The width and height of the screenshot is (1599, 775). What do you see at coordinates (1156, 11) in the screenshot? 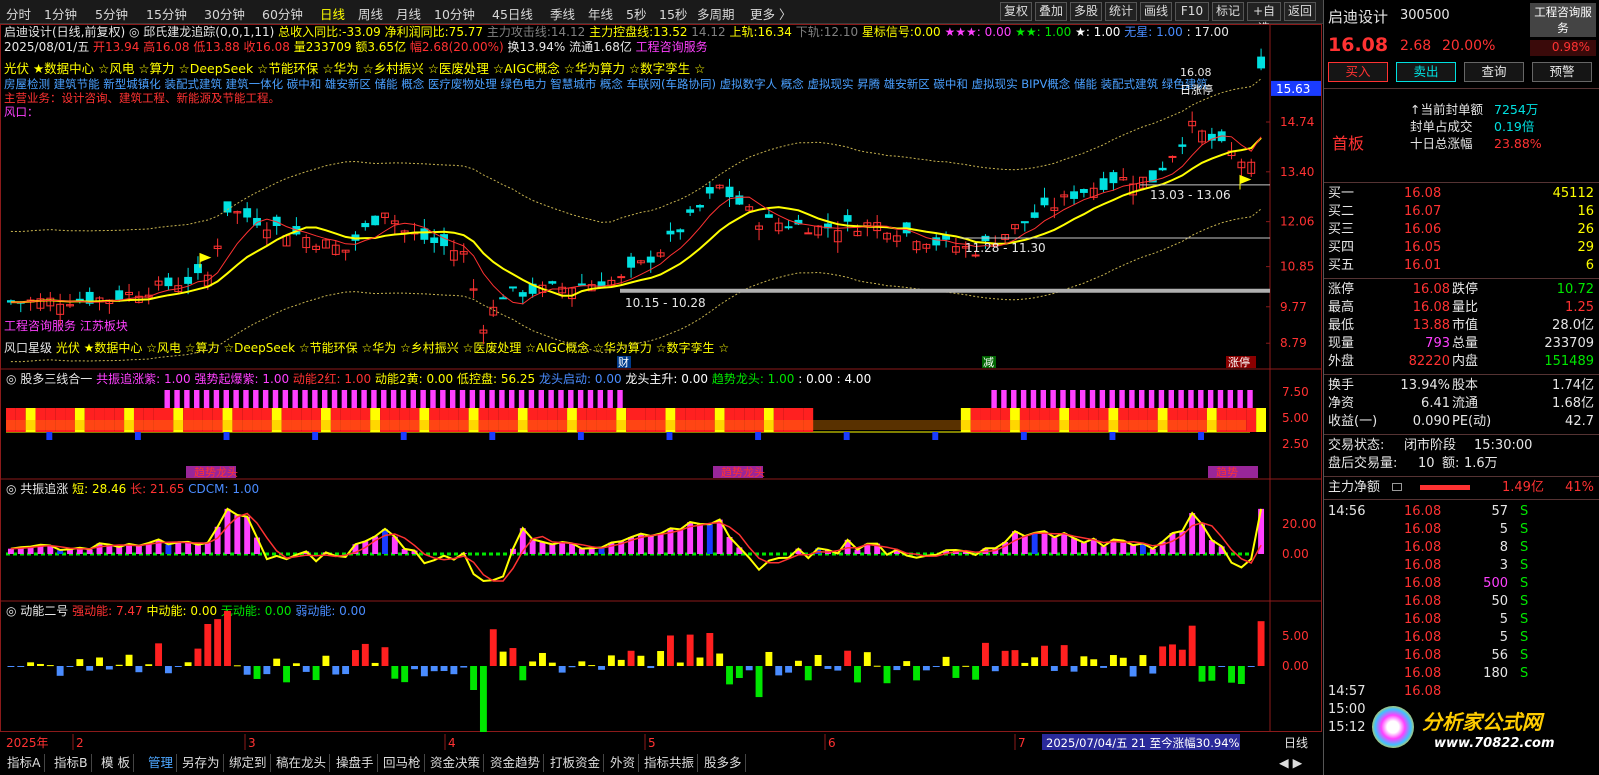
I see `toolbar-button: 画线` at bounding box center [1156, 11].